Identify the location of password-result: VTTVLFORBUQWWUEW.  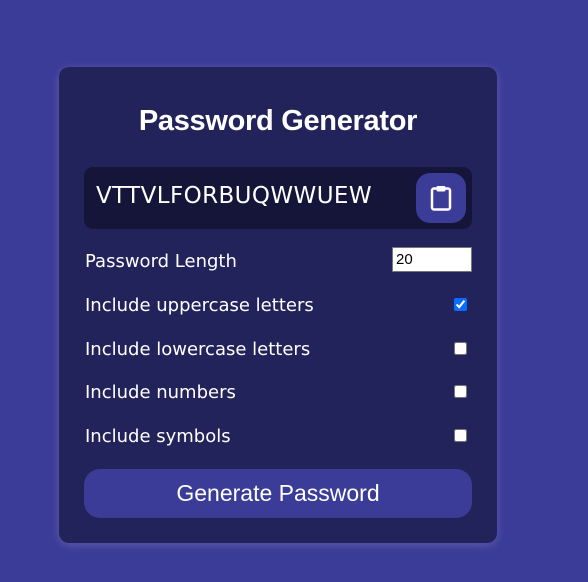
(234, 196).